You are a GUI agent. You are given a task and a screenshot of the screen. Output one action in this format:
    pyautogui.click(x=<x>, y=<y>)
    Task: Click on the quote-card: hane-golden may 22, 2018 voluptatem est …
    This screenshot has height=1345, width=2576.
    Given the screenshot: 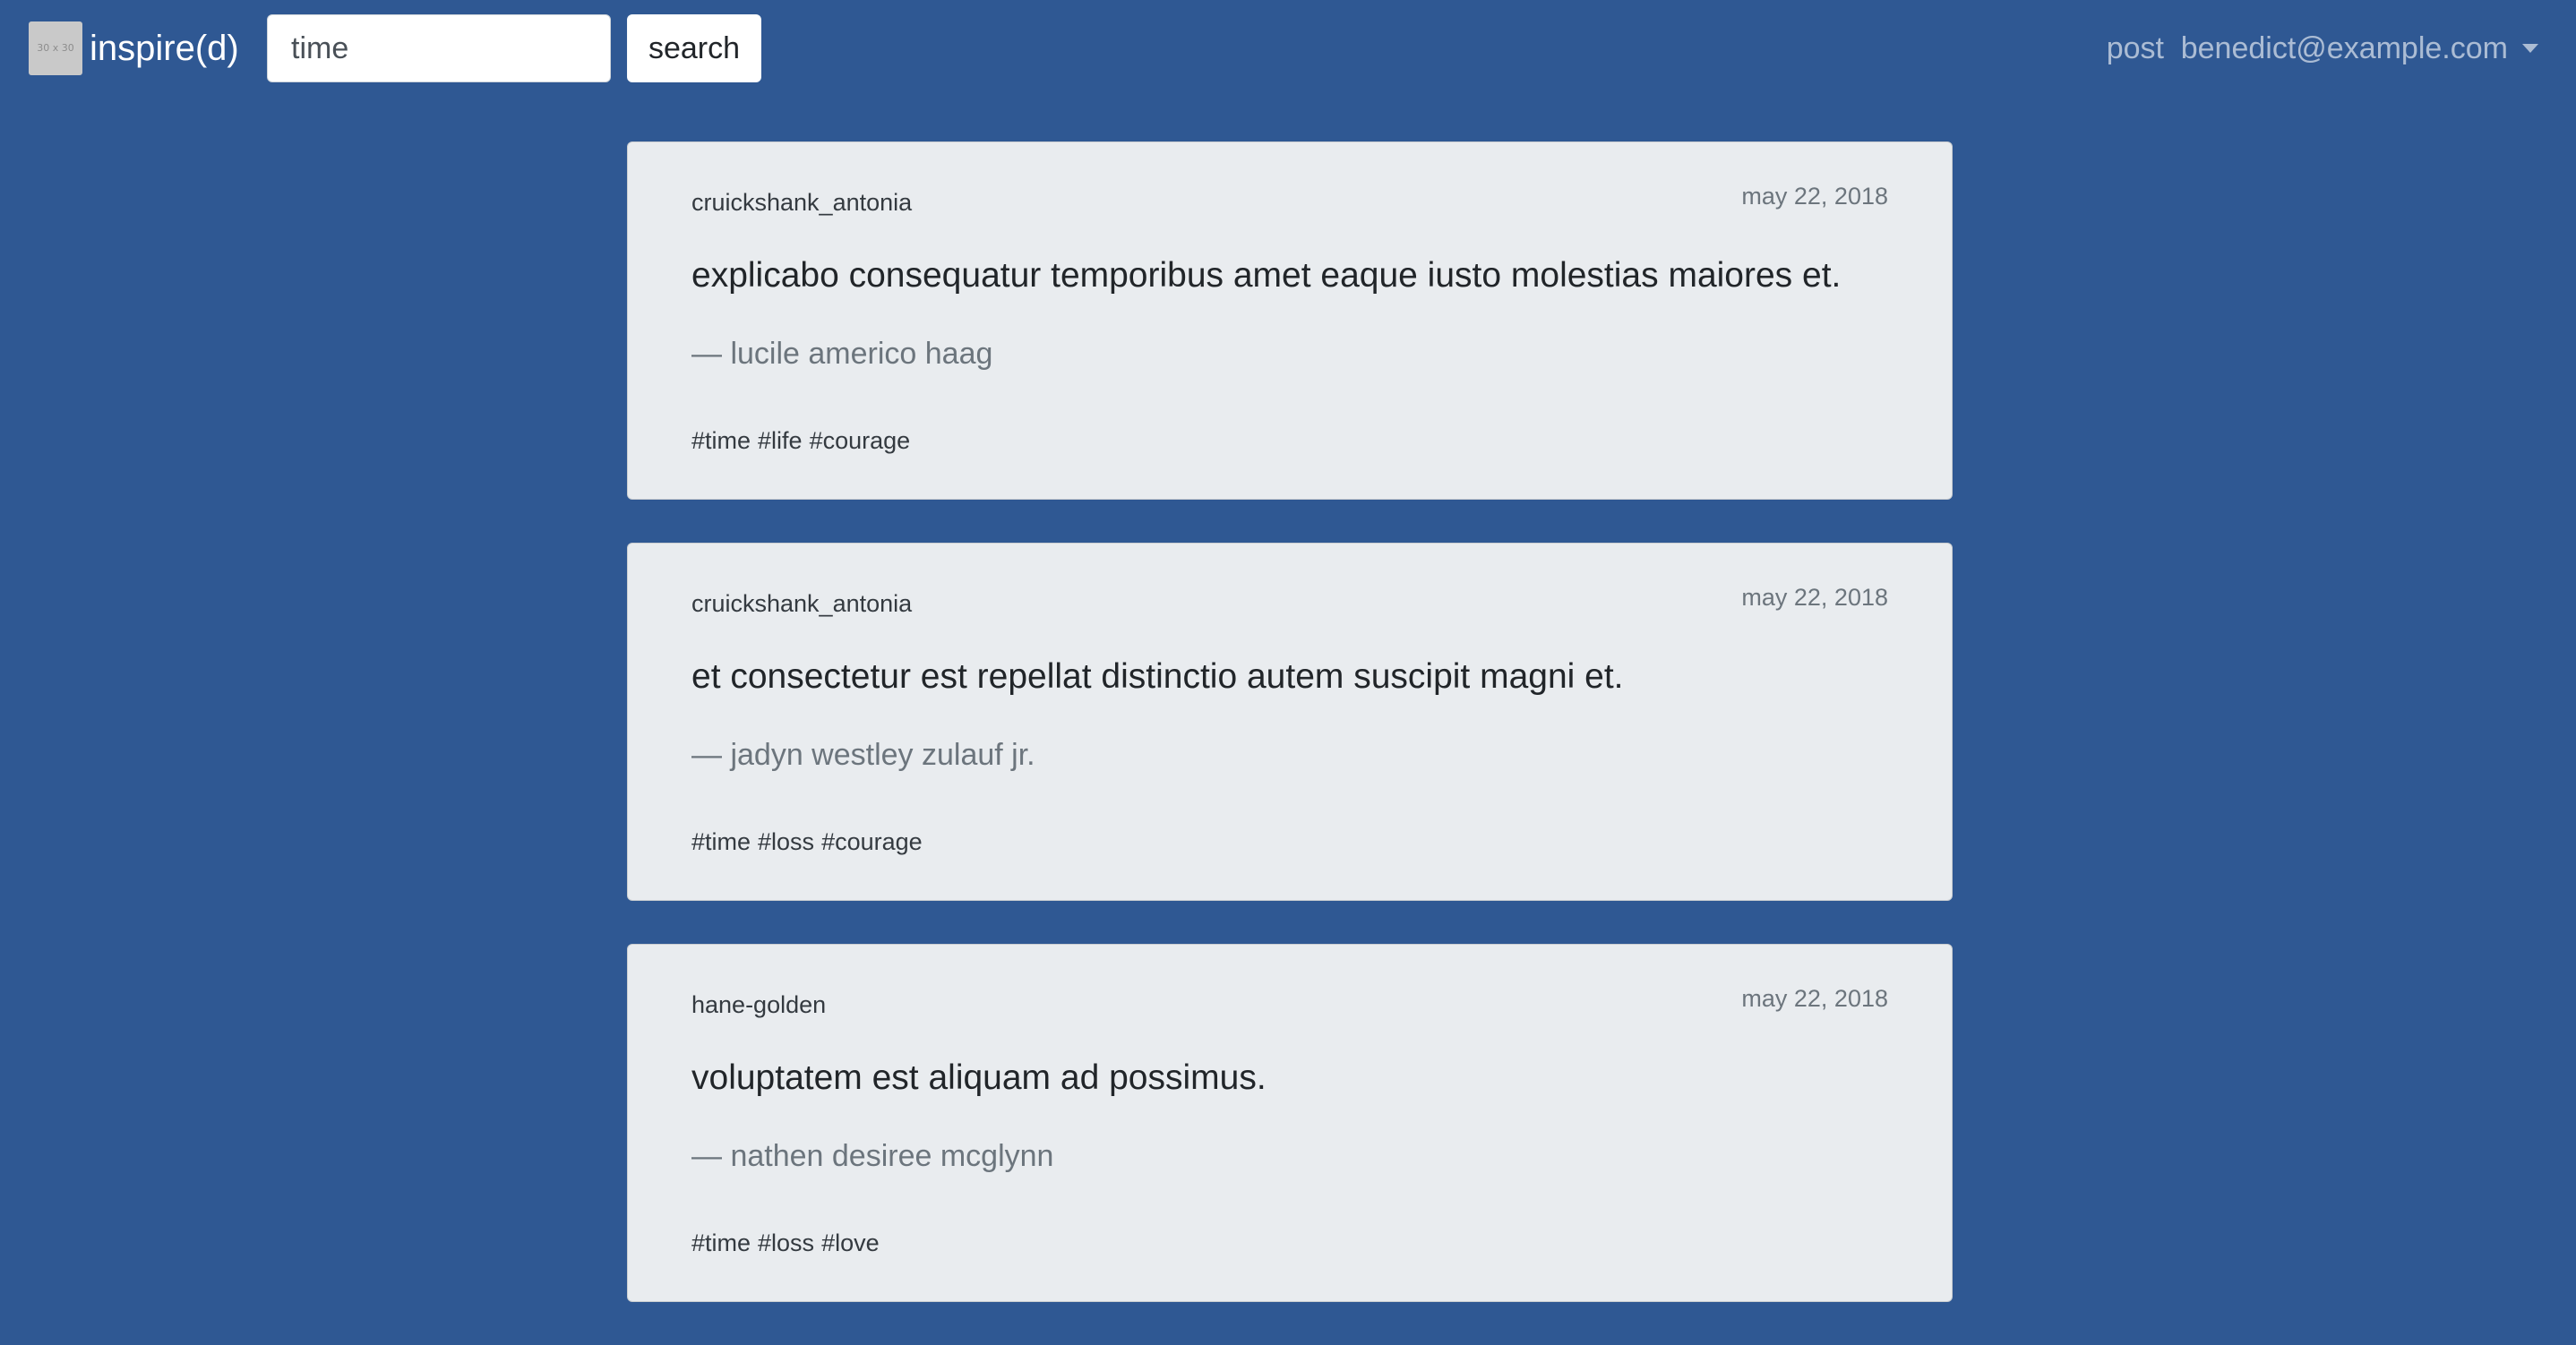 What is the action you would take?
    pyautogui.click(x=1290, y=1123)
    